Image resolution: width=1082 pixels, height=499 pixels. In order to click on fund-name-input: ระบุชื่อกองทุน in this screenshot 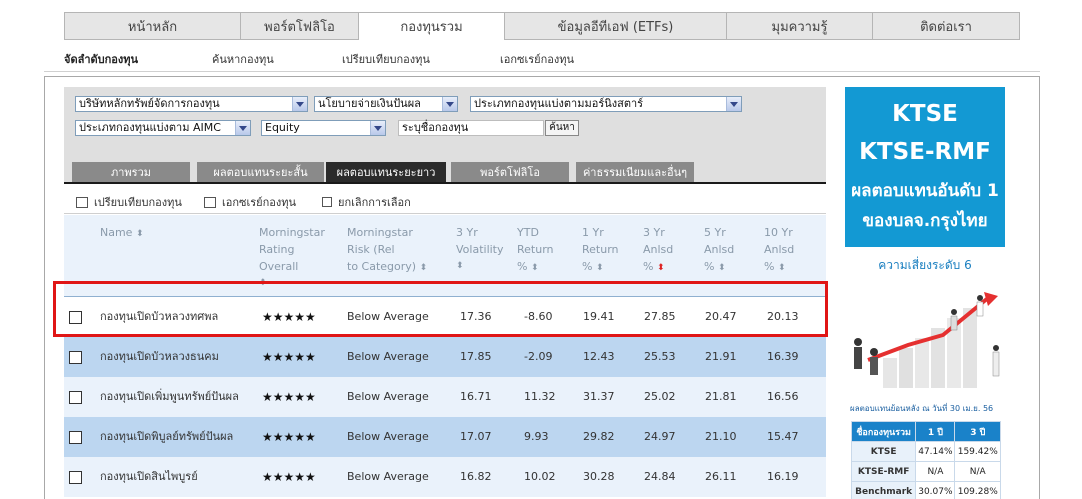, I will do `click(471, 128)`.